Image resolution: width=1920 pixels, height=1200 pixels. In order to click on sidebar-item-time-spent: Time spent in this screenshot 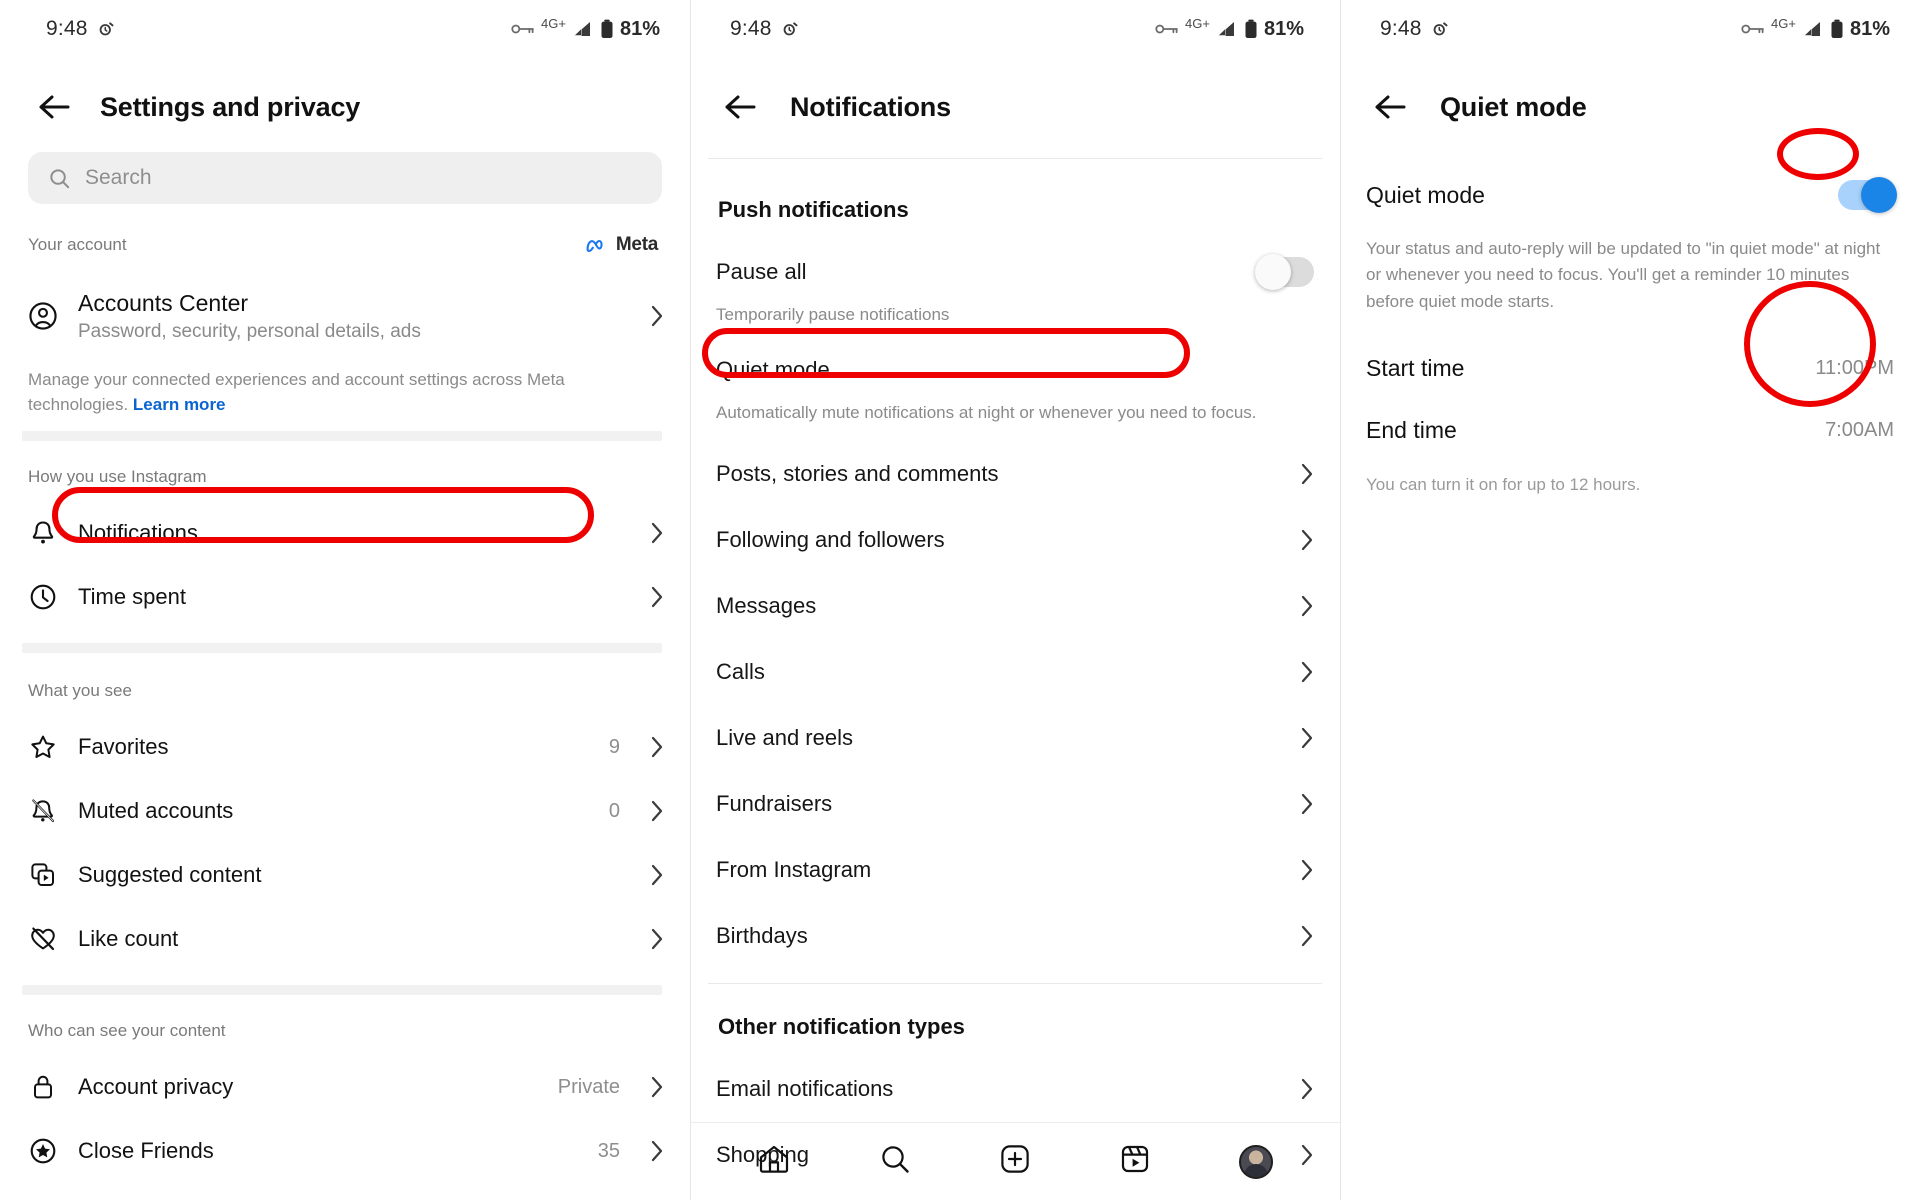, I will do `click(345, 597)`.